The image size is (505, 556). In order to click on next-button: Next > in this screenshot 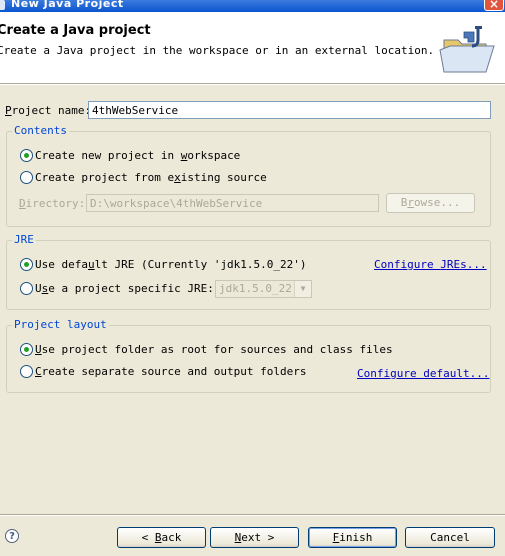, I will do `click(254, 537)`.